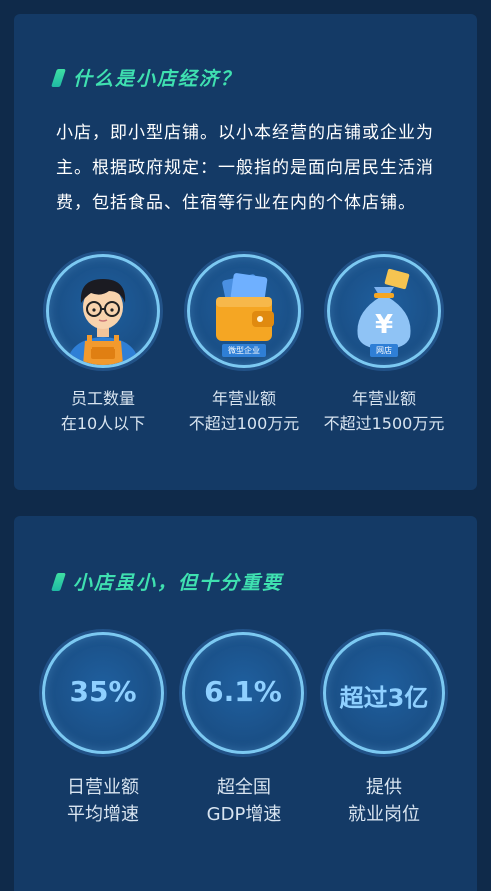 This screenshot has width=491, height=891. I want to click on wallet-circle: 微型企业, so click(244, 311).